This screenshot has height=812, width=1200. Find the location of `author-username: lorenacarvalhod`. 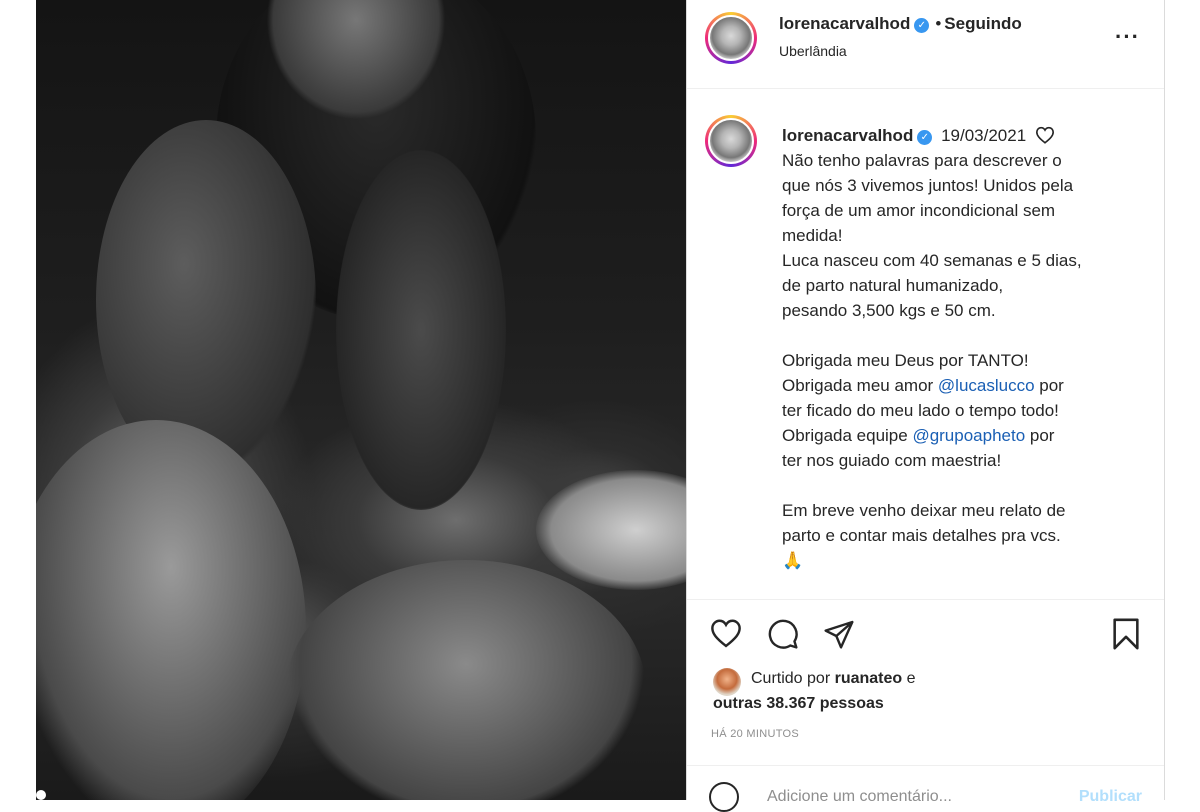

author-username: lorenacarvalhod is located at coordinates (844, 23).